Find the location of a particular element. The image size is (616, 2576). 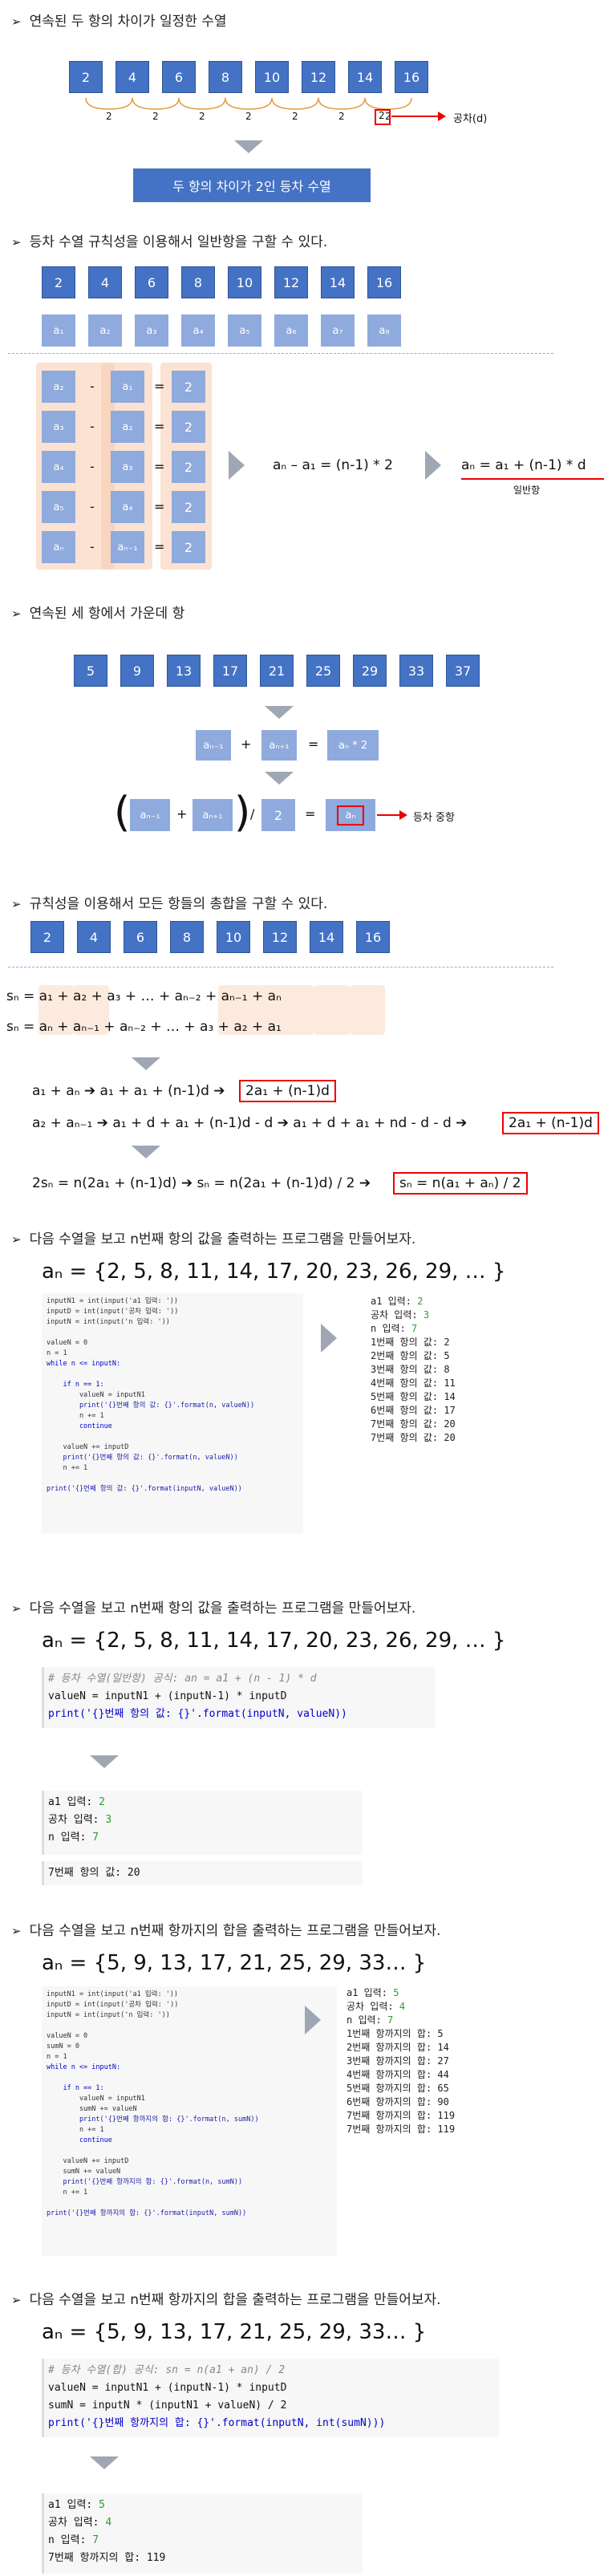

code-line: while n <= inputN: is located at coordinates (84, 1364).